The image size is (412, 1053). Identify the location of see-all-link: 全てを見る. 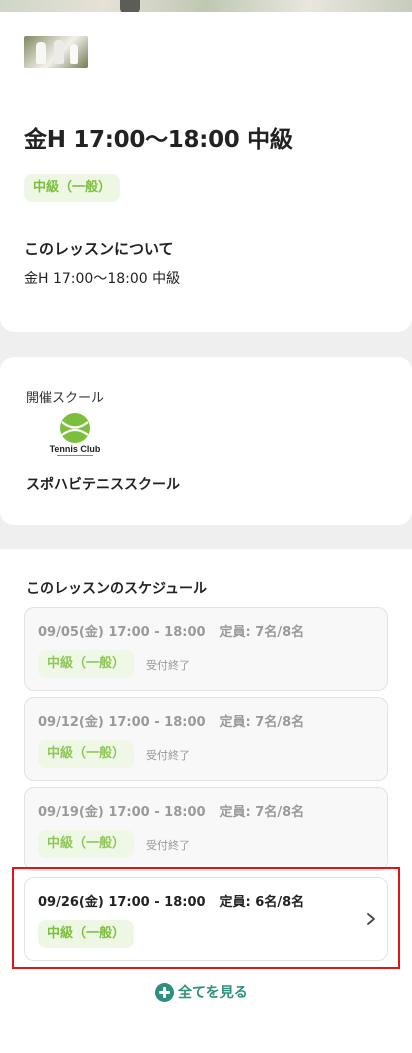
(201, 992).